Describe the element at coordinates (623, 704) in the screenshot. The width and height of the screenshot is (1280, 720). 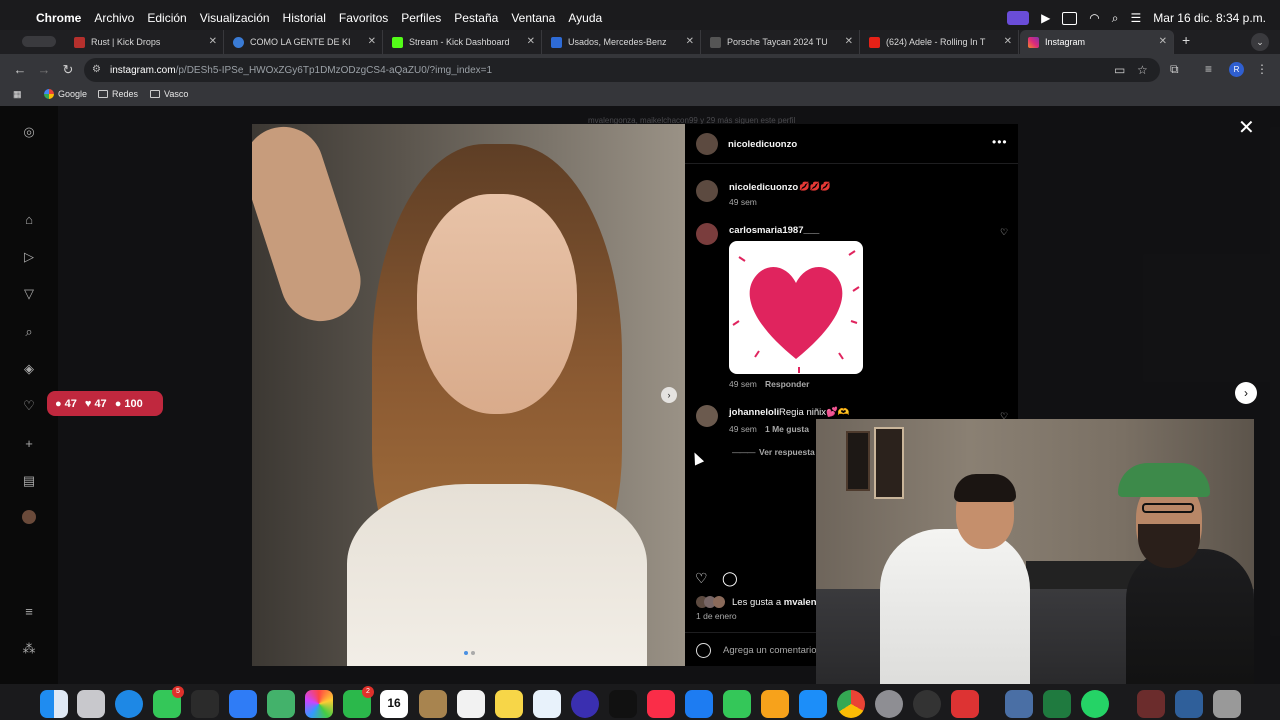
I see `apple-tv-icon` at that location.